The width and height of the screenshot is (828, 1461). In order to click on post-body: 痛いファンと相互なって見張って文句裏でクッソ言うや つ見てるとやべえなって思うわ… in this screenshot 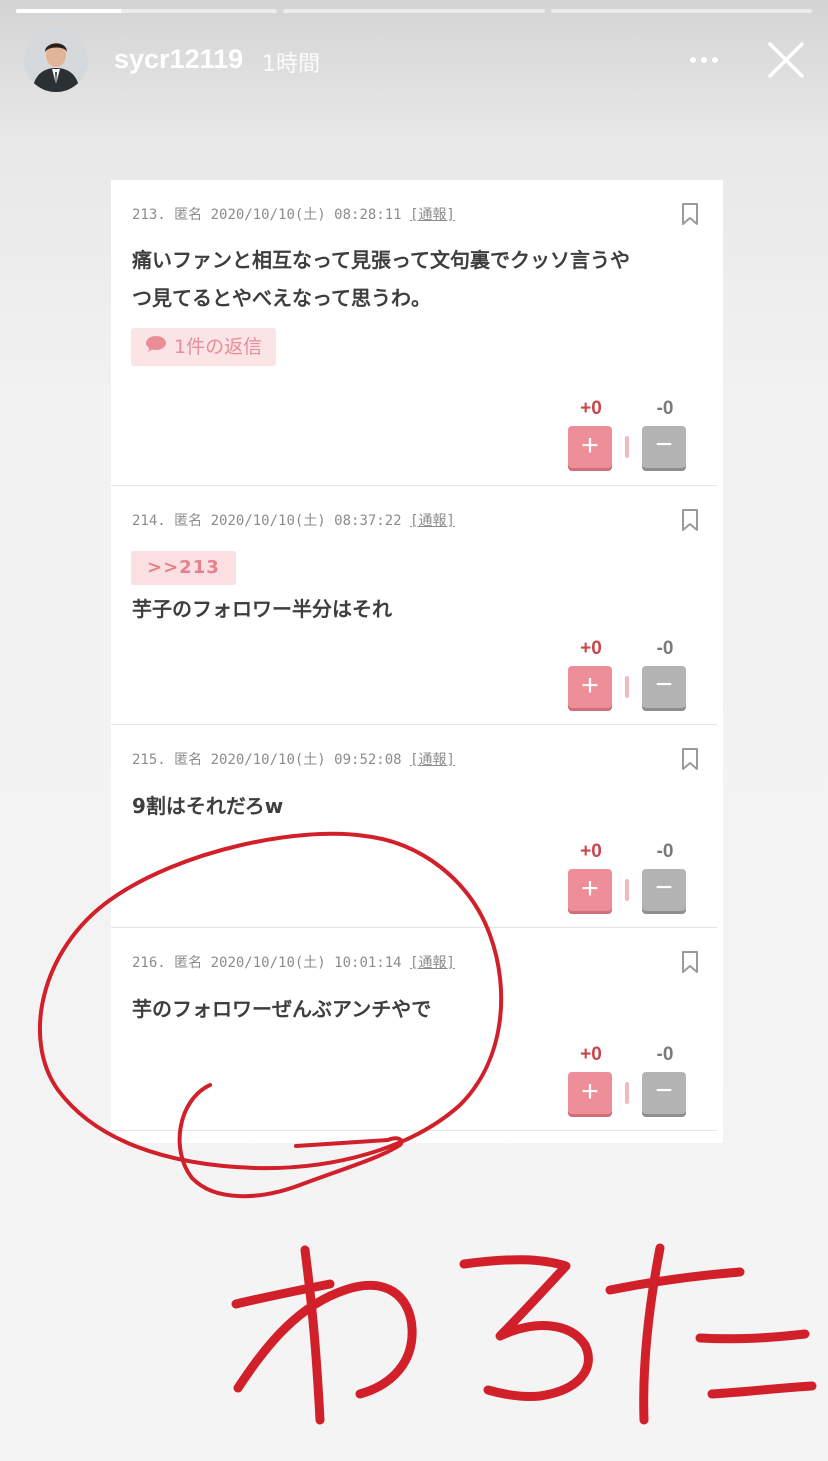, I will do `click(415, 279)`.